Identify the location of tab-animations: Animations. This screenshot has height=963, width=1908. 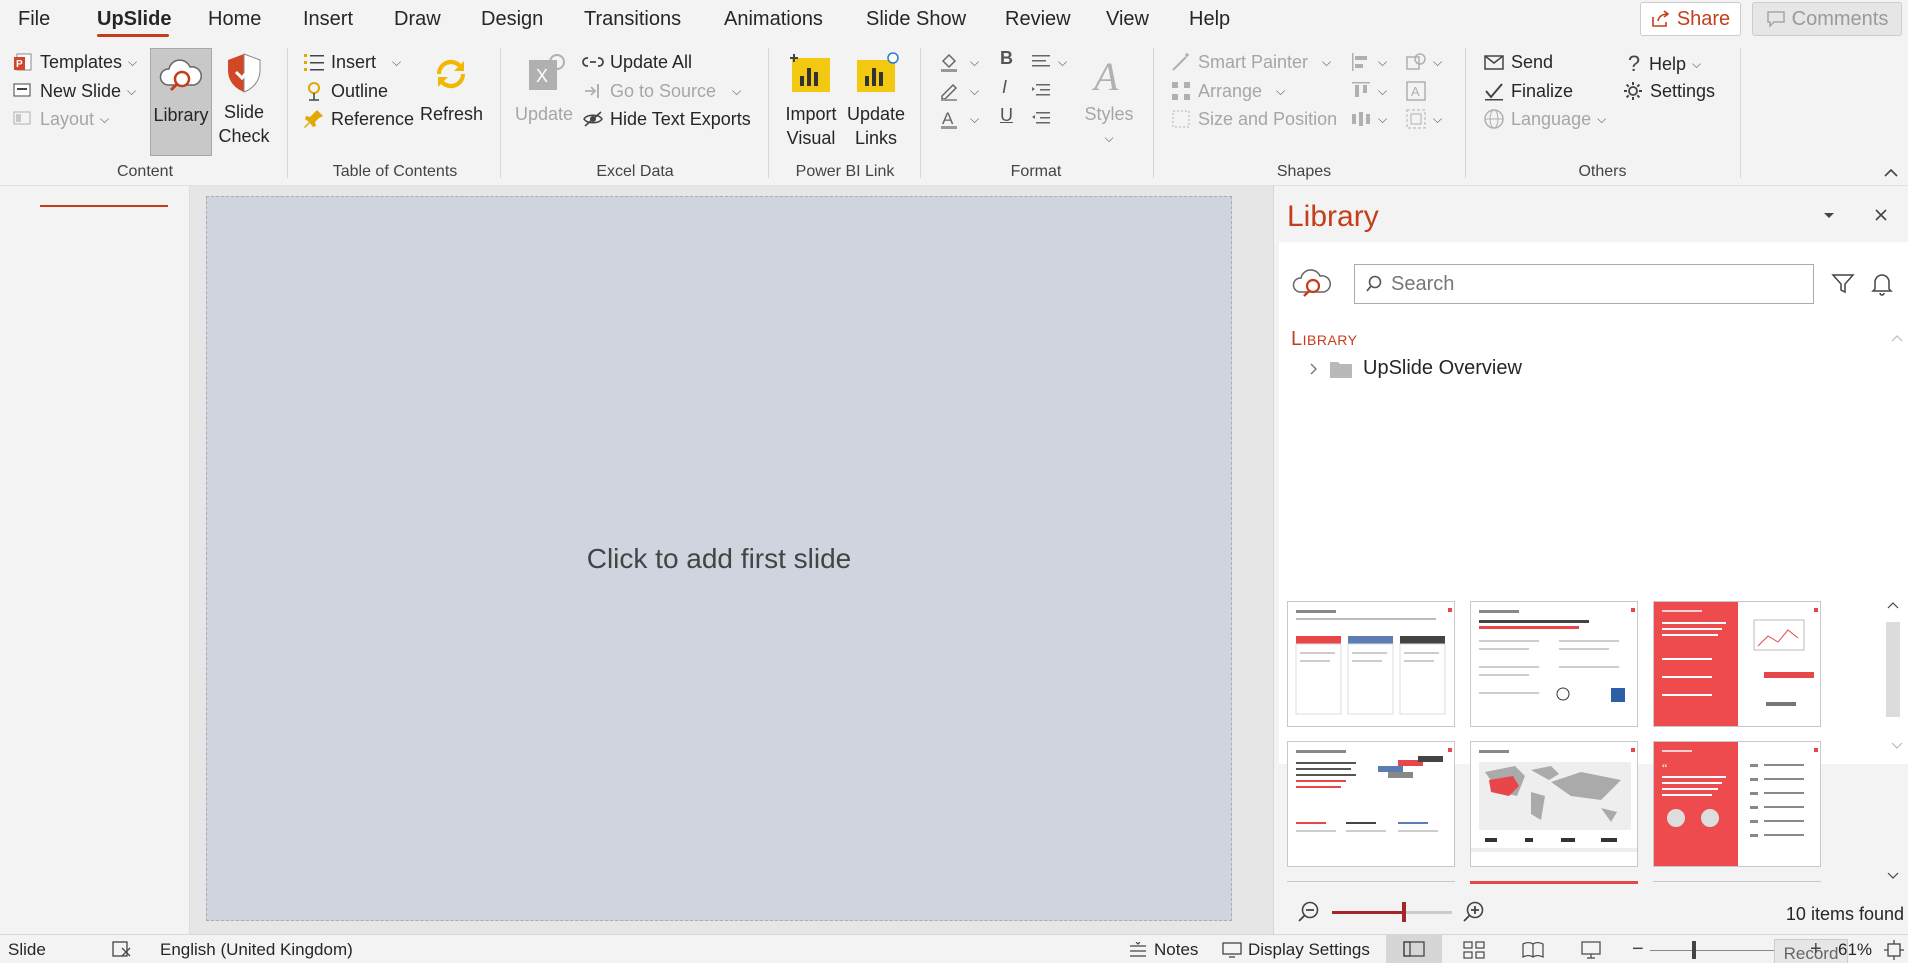
(773, 19).